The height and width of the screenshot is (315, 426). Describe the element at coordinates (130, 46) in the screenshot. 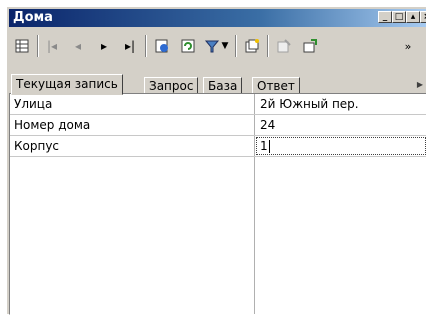

I see `last-record-icon: ▸|` at that location.